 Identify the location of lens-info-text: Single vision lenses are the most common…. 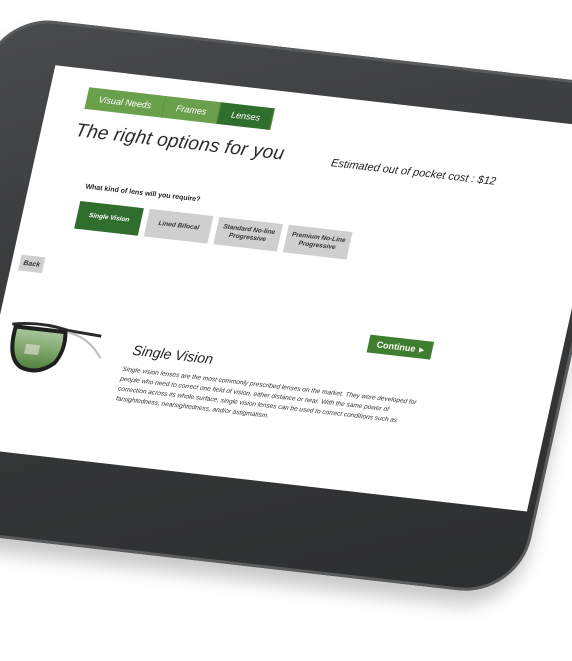
(266, 395).